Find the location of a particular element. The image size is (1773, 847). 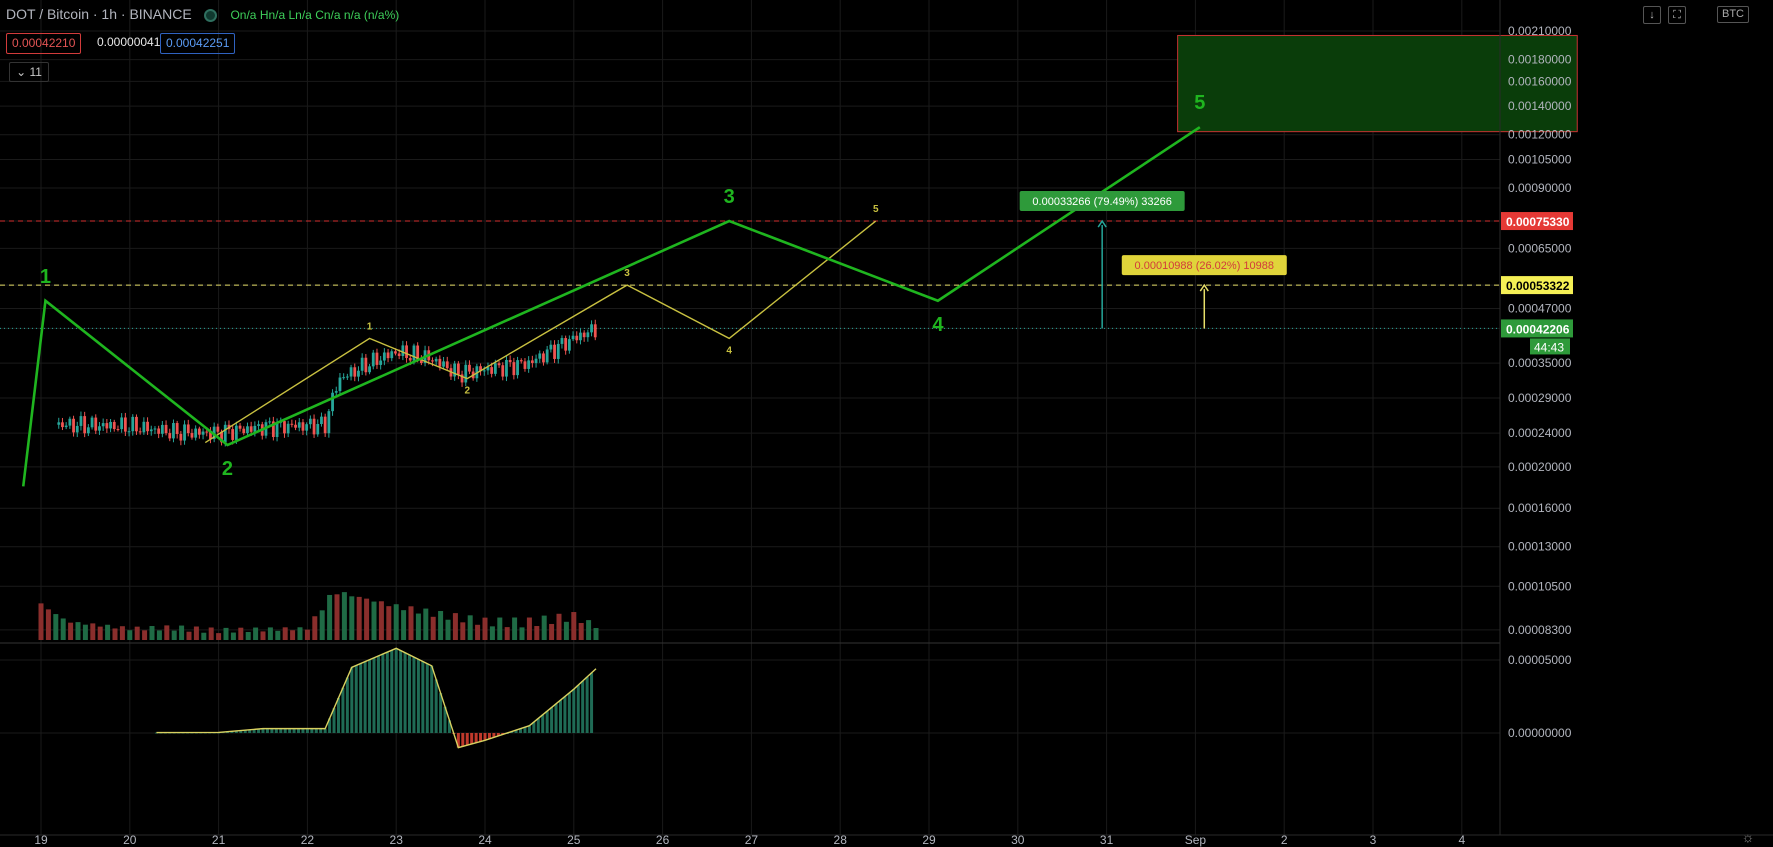

download-icon: ↓ is located at coordinates (1652, 15).